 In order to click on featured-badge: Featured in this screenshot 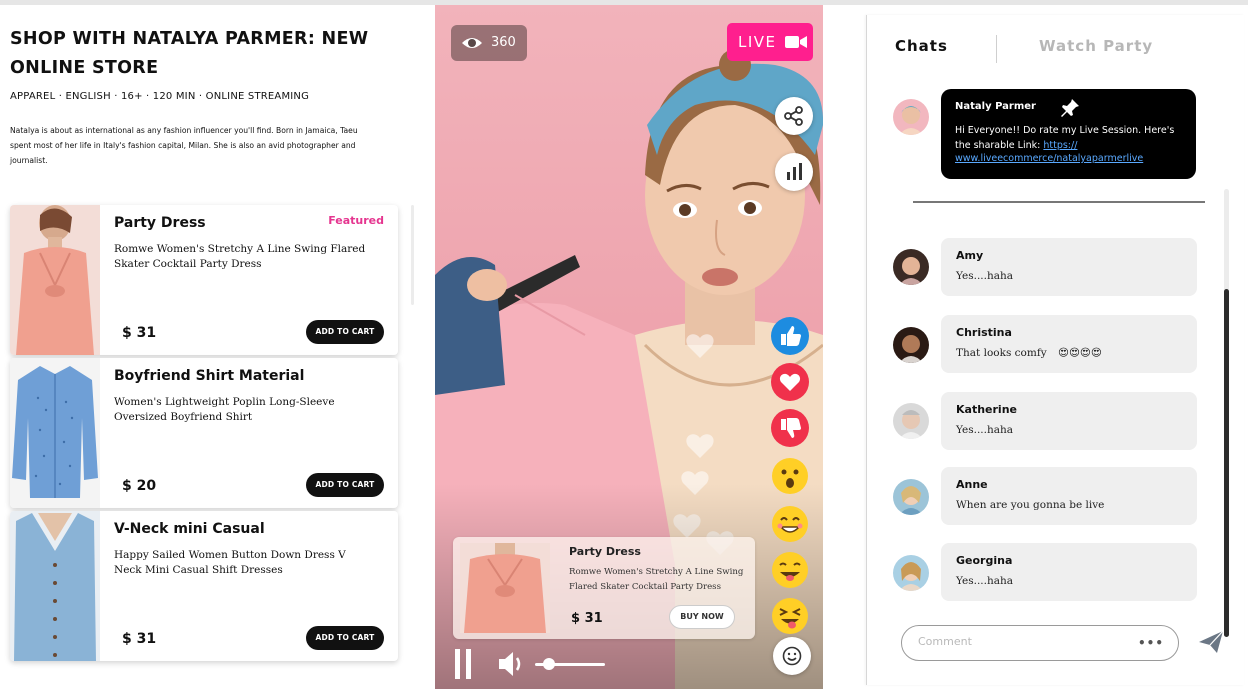, I will do `click(356, 220)`.